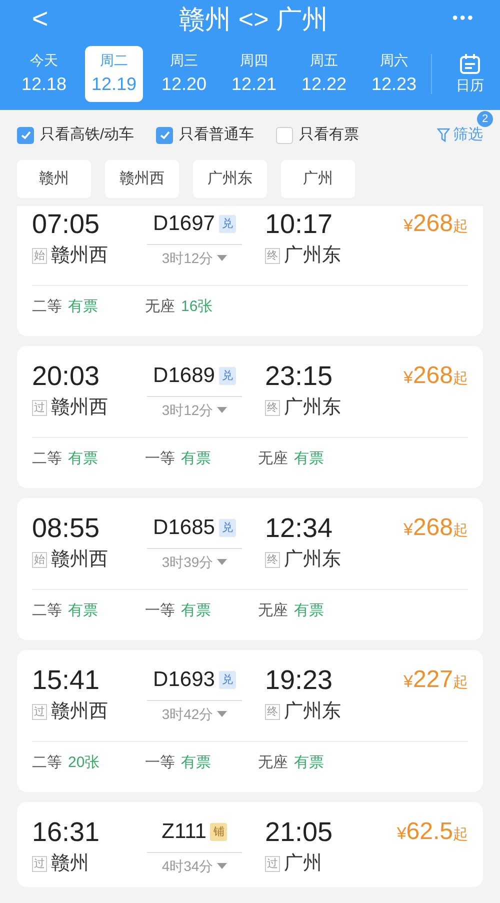 The width and height of the screenshot is (500, 903). I want to click on date-tab: 周四 12.21, so click(254, 74).